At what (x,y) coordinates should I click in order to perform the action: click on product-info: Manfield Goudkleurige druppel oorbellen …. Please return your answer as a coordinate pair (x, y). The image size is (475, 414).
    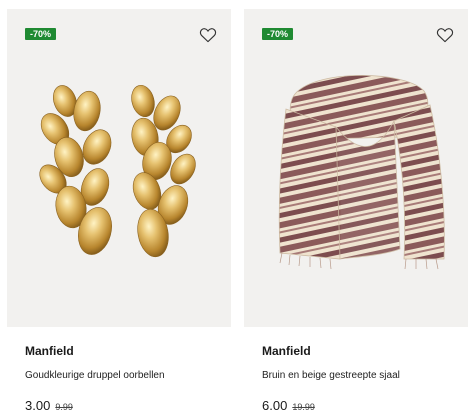
    Looking at the image, I should click on (119, 370).